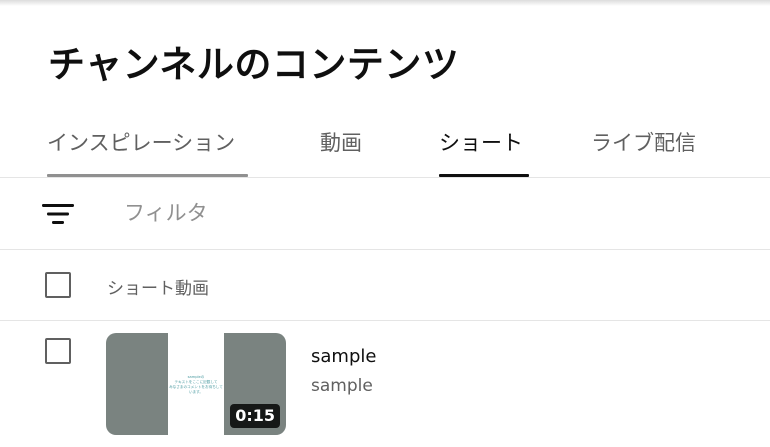 This screenshot has width=770, height=447. What do you see at coordinates (342, 386) in the screenshot?
I see `video-description: sample` at bounding box center [342, 386].